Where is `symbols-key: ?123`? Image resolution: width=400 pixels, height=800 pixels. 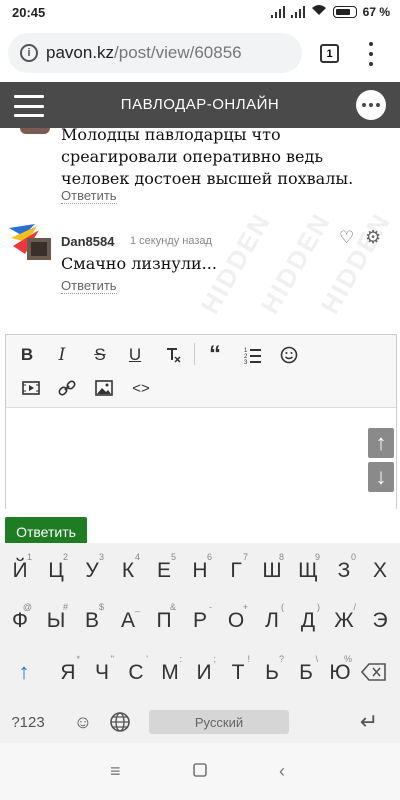
symbols-key: ?123 is located at coordinates (28, 722).